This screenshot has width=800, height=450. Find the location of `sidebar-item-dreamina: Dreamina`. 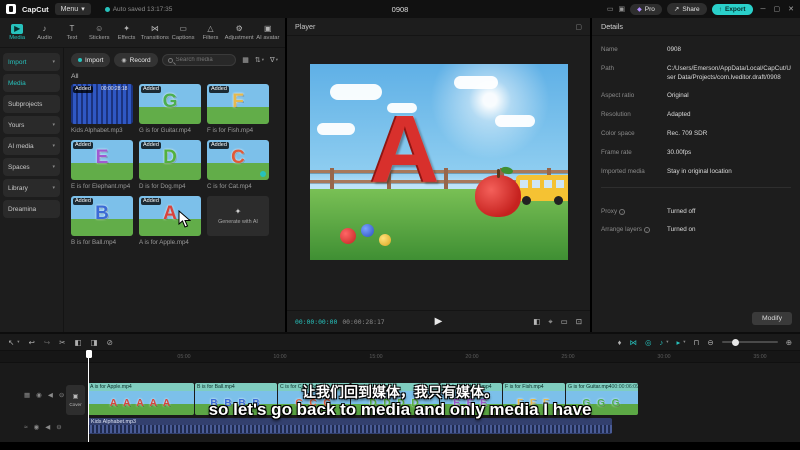

sidebar-item-dreamina: Dreamina is located at coordinates (31, 209).